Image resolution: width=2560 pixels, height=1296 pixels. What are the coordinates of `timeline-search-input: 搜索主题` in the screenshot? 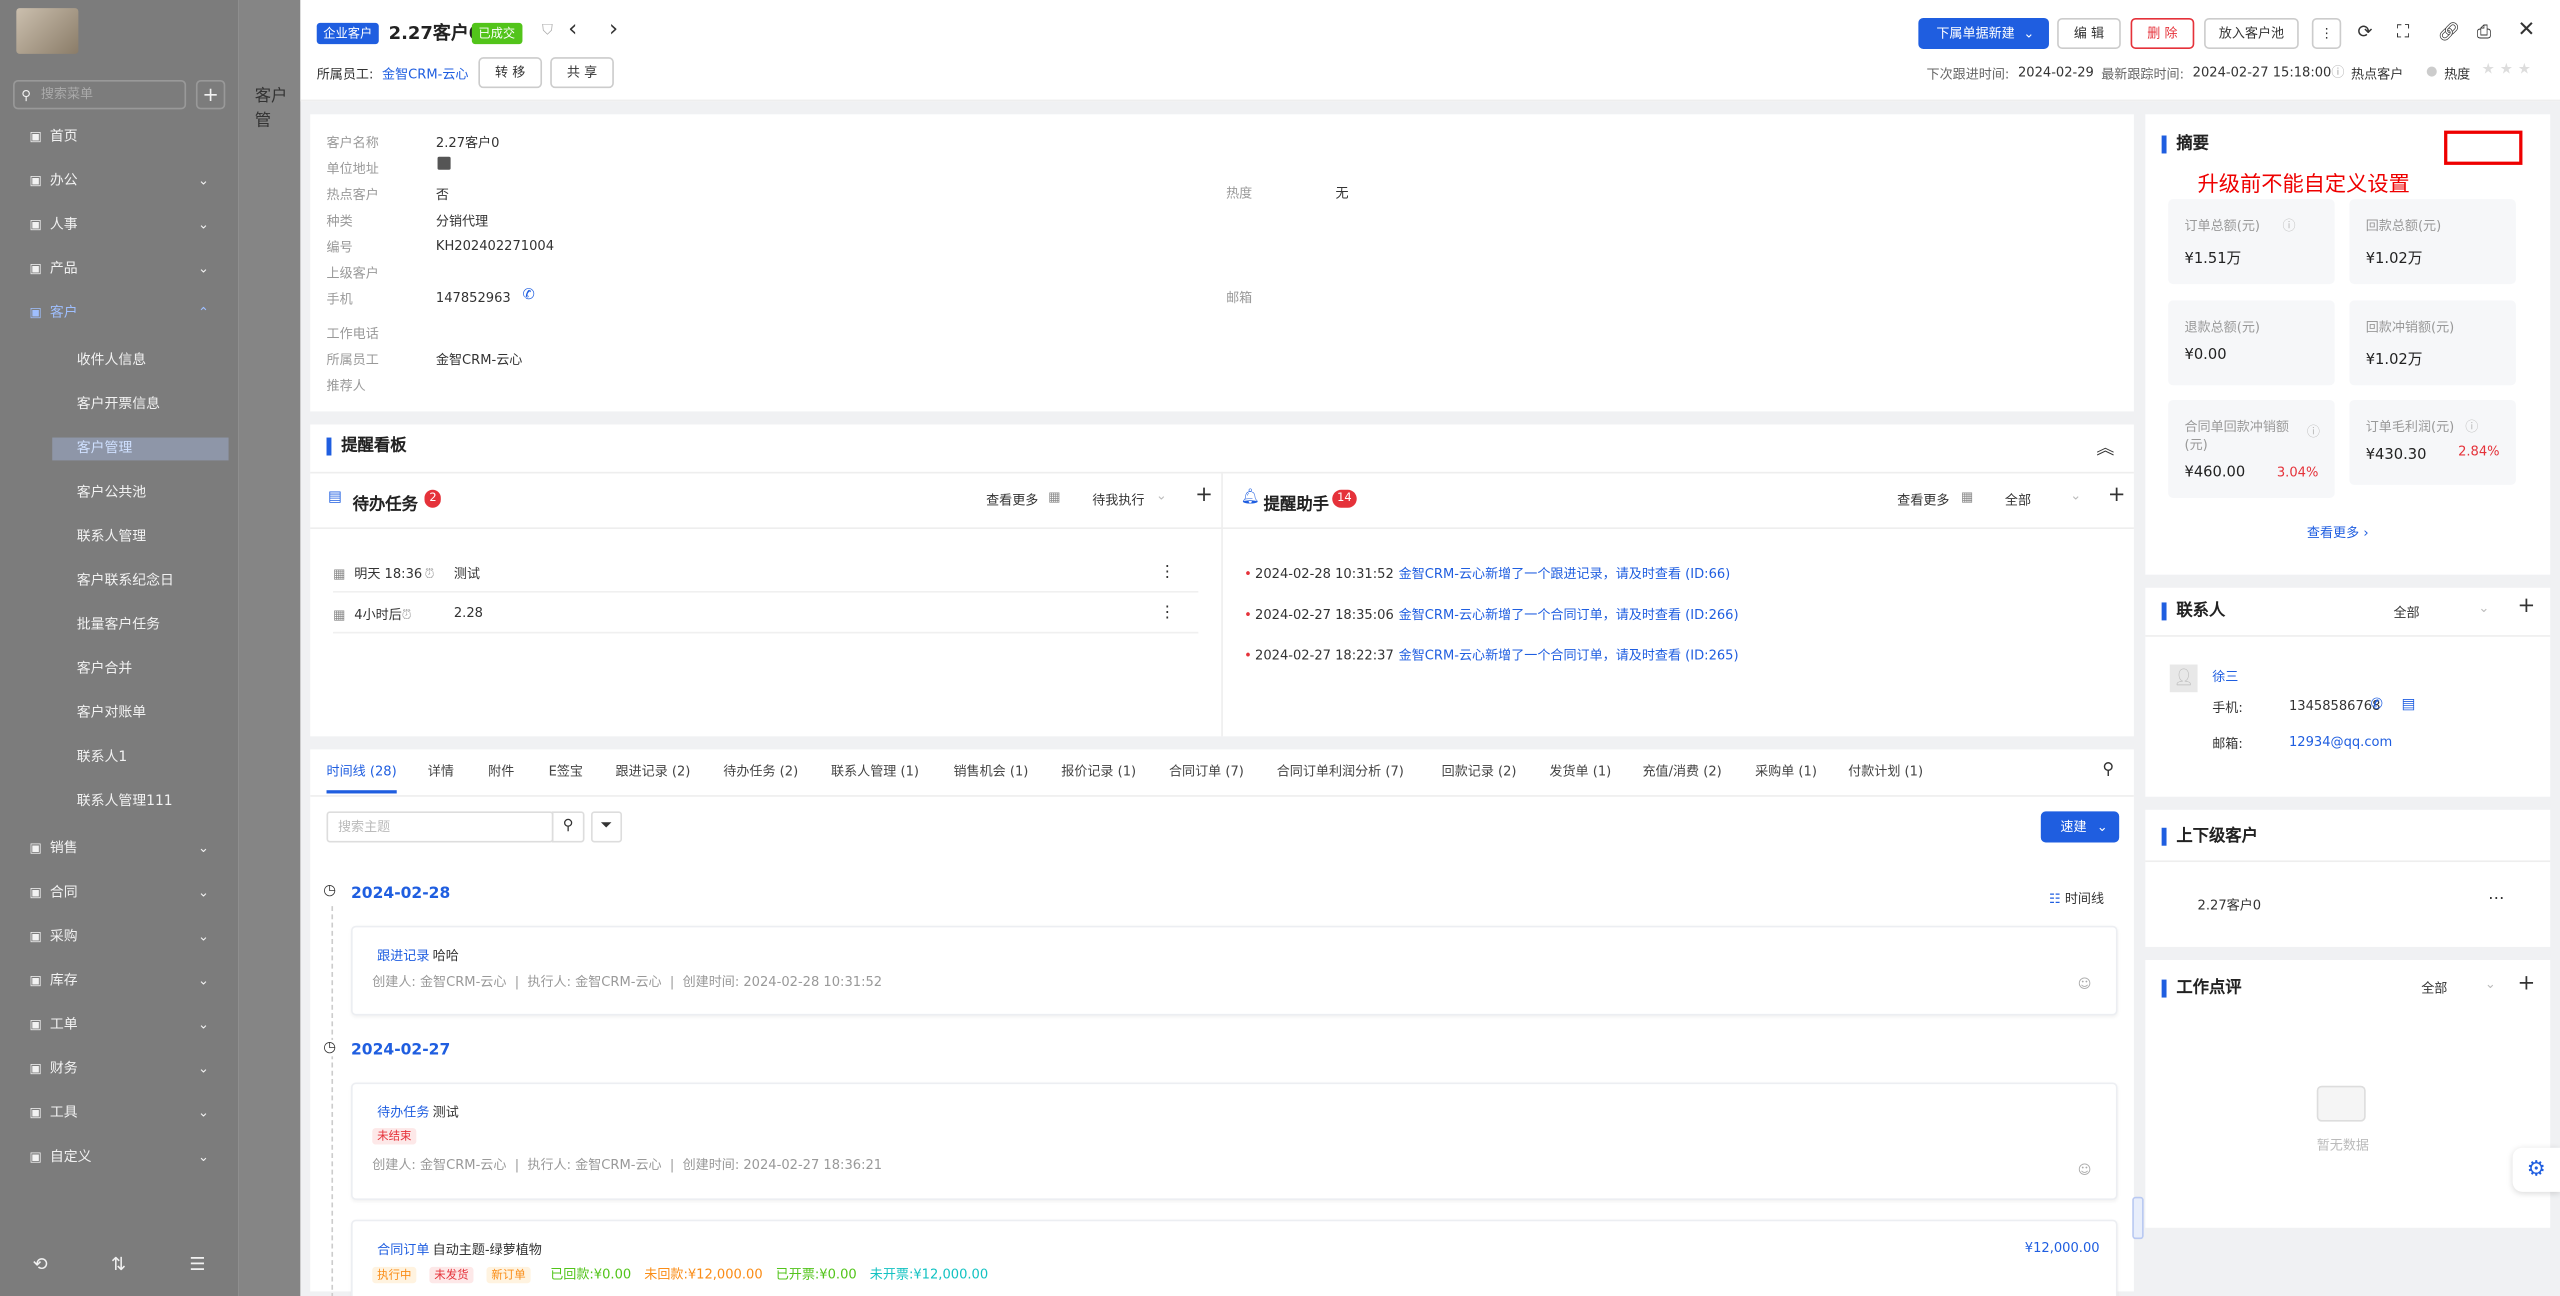 It's located at (440, 827).